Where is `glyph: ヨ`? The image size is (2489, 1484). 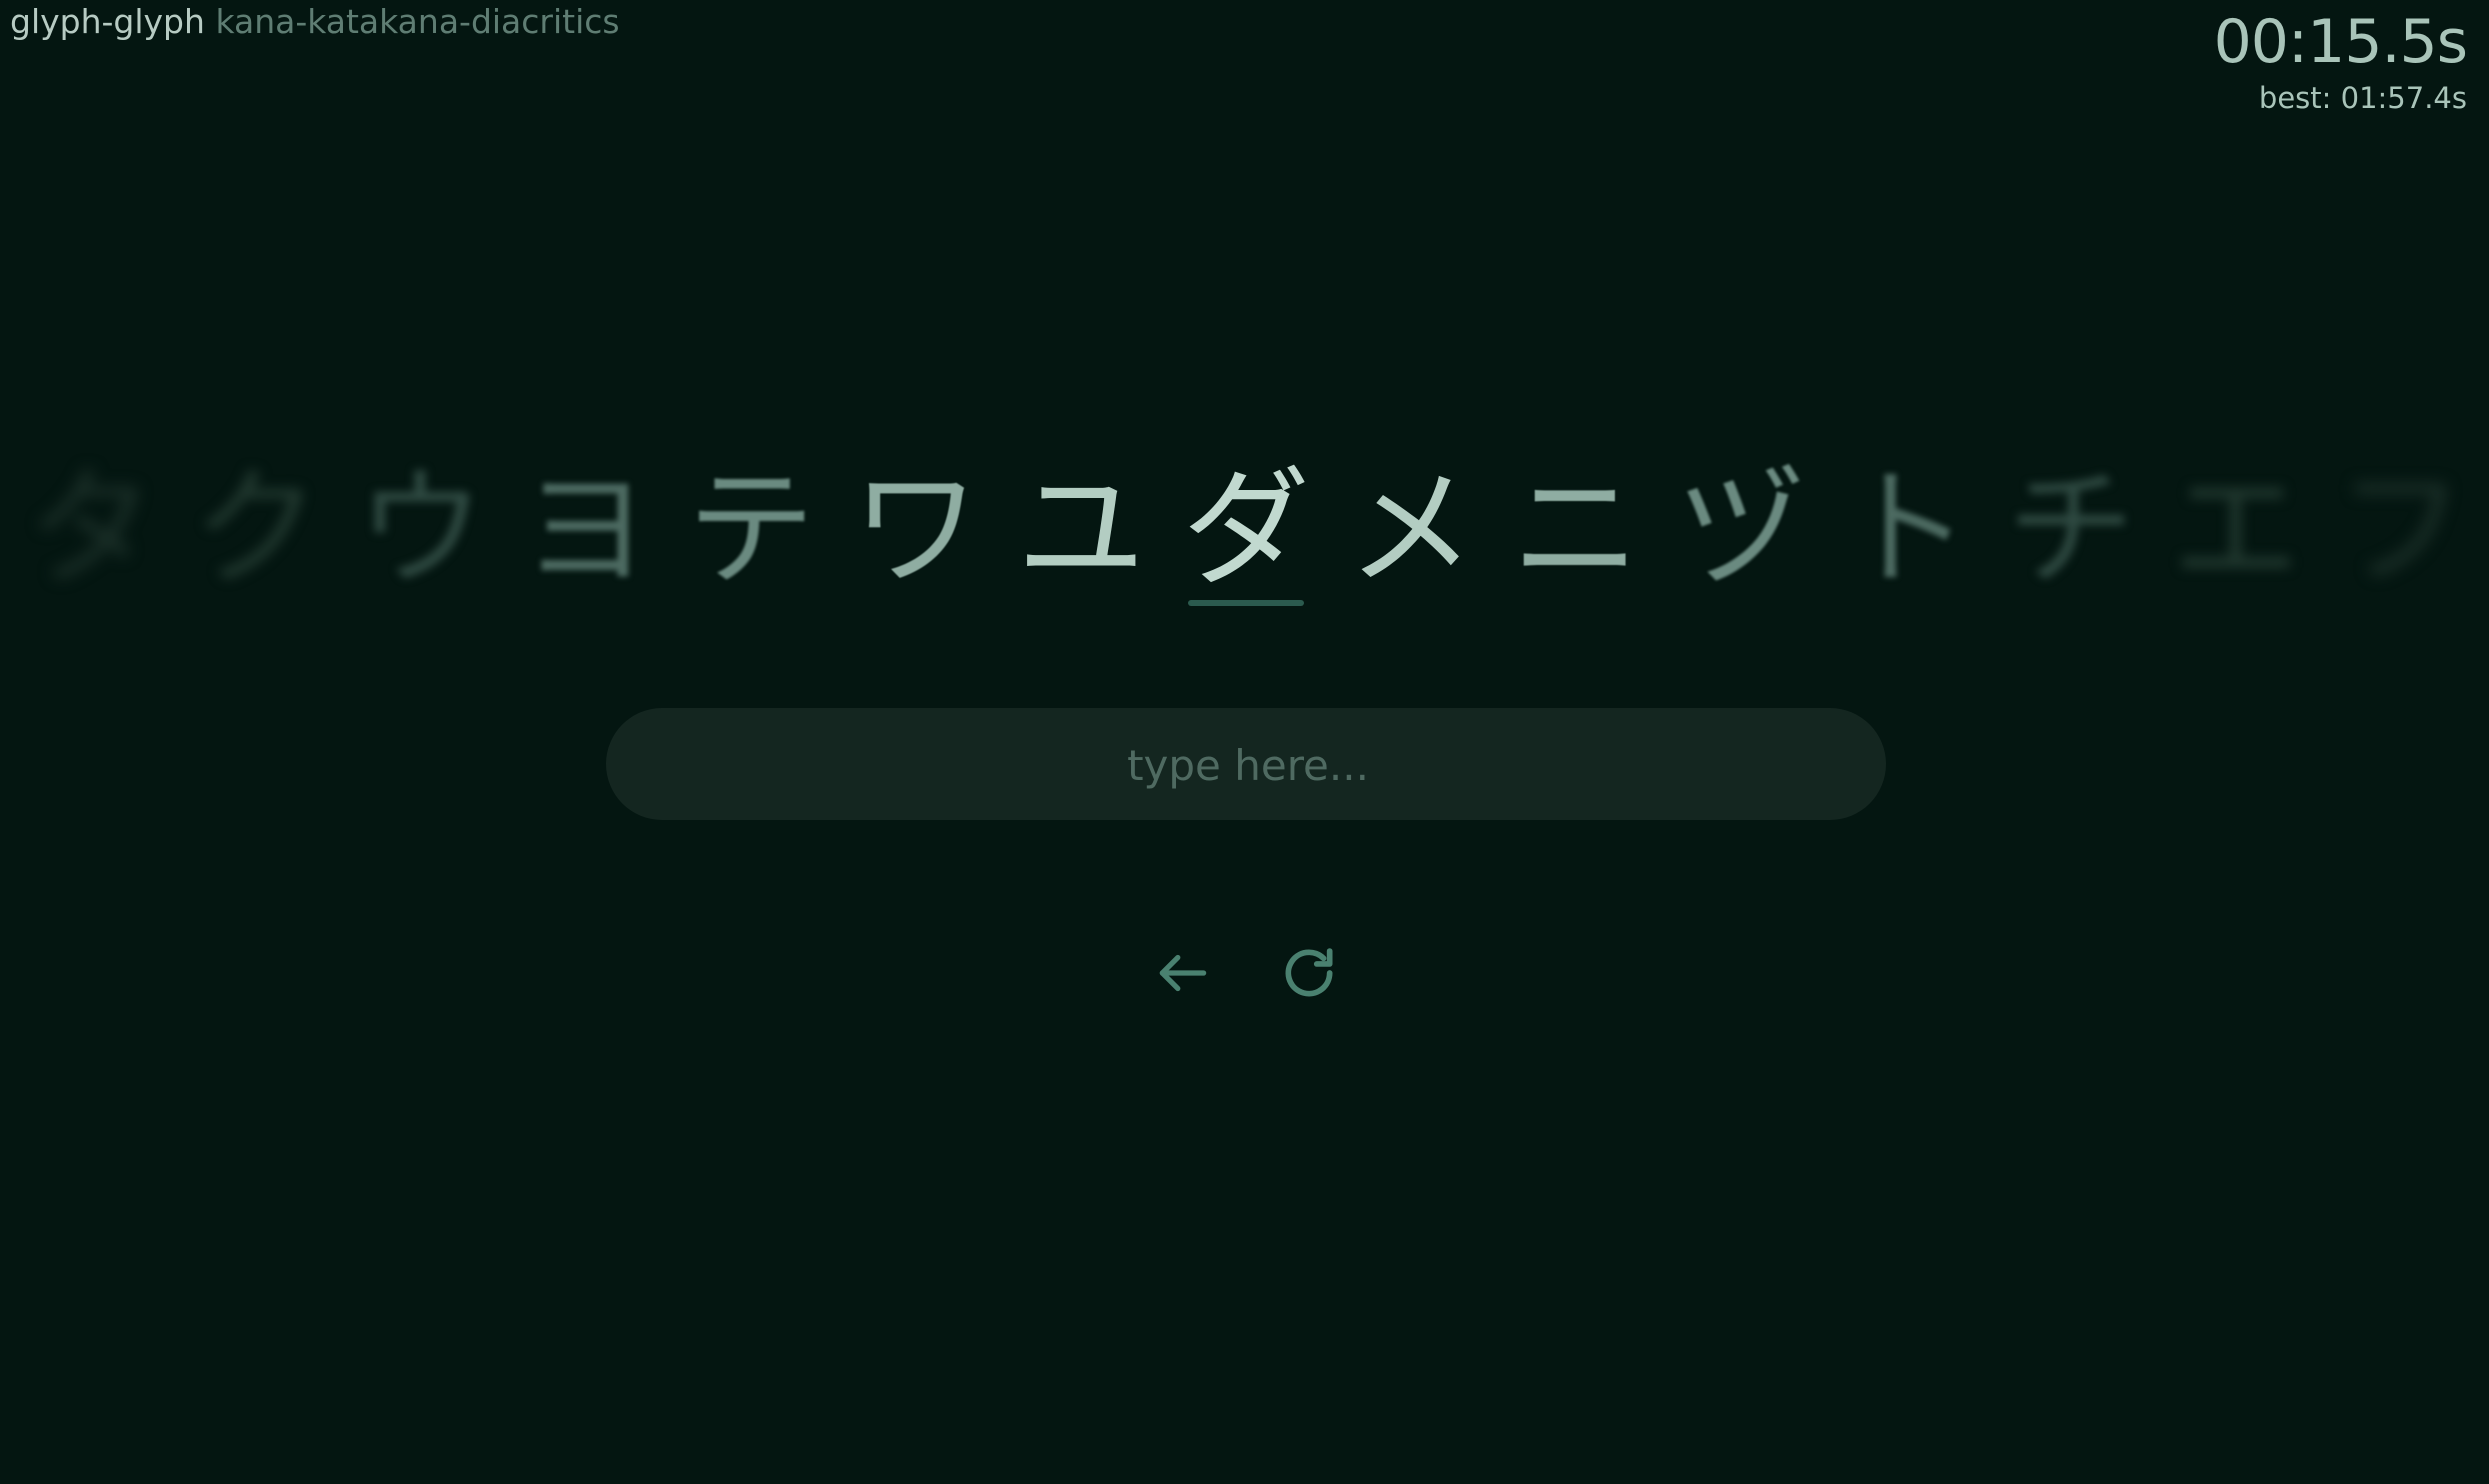 glyph: ヨ is located at coordinates (585, 529).